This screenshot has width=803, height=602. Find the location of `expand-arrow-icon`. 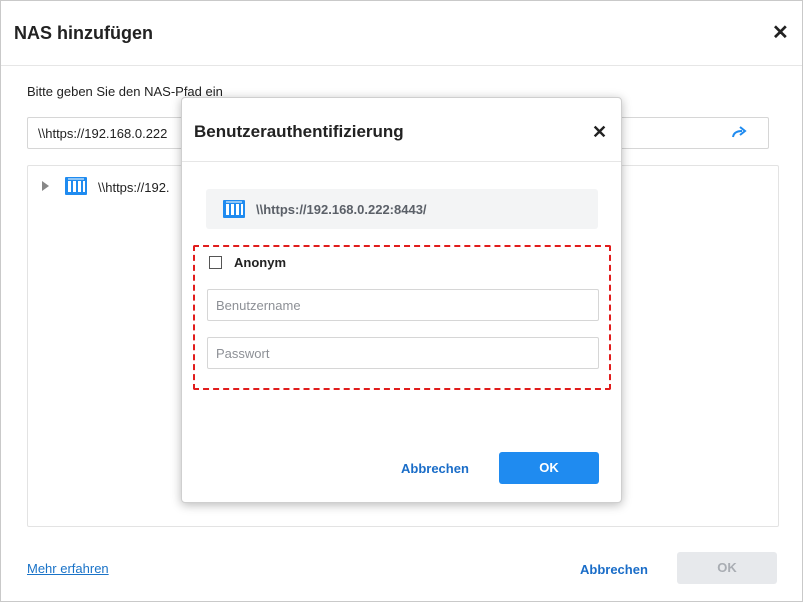

expand-arrow-icon is located at coordinates (45, 186).